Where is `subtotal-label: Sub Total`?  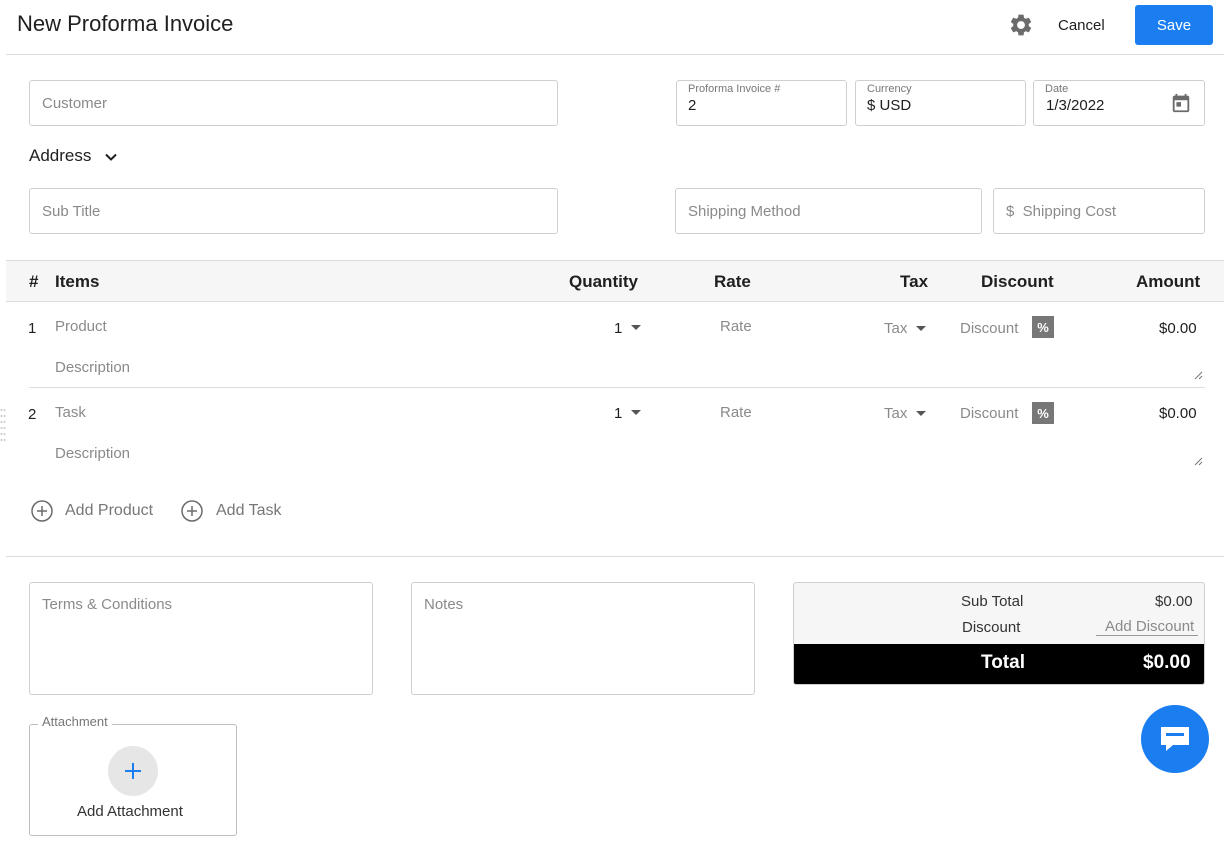
subtotal-label: Sub Total is located at coordinates (992, 601).